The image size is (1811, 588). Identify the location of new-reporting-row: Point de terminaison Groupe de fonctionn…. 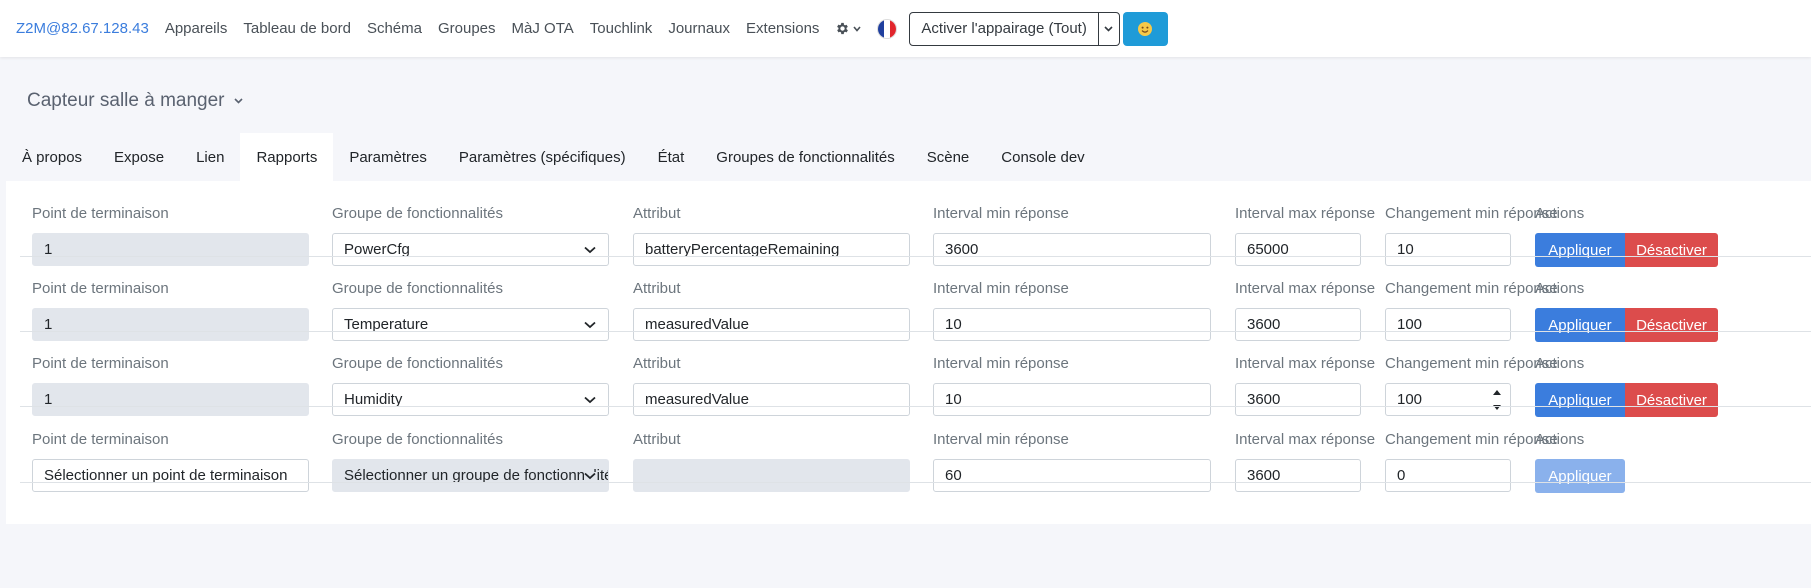
(915, 450).